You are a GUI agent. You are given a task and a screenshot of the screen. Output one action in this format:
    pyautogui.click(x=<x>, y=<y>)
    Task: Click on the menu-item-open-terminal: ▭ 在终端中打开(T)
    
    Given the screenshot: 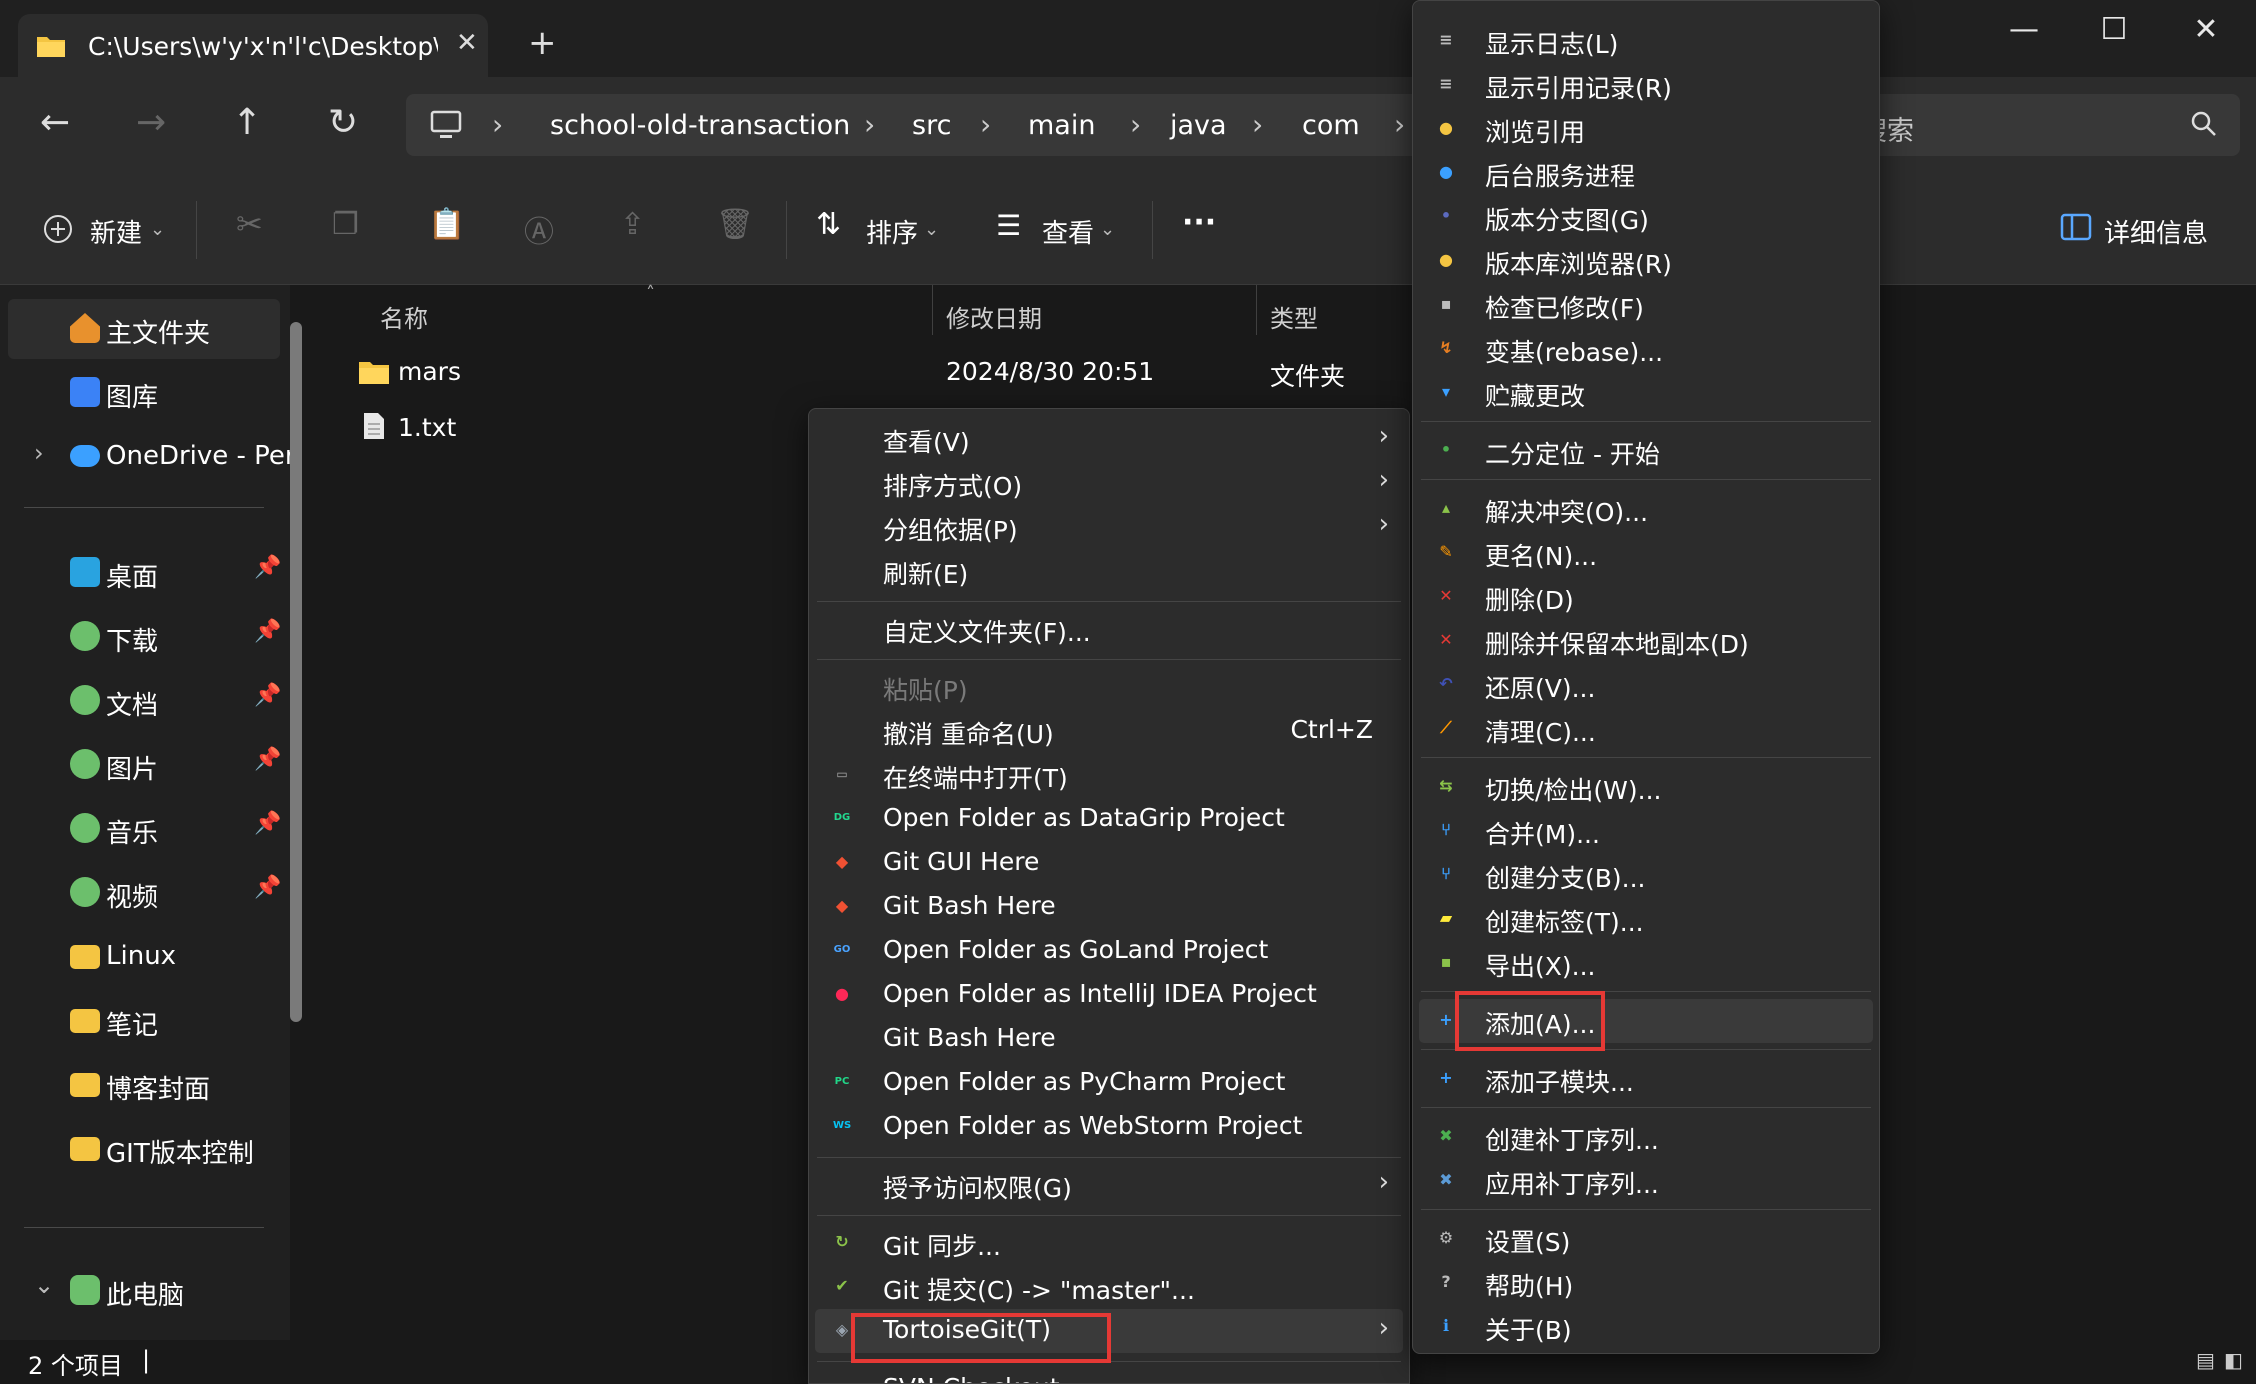 What is the action you would take?
    pyautogui.click(x=1109, y=775)
    